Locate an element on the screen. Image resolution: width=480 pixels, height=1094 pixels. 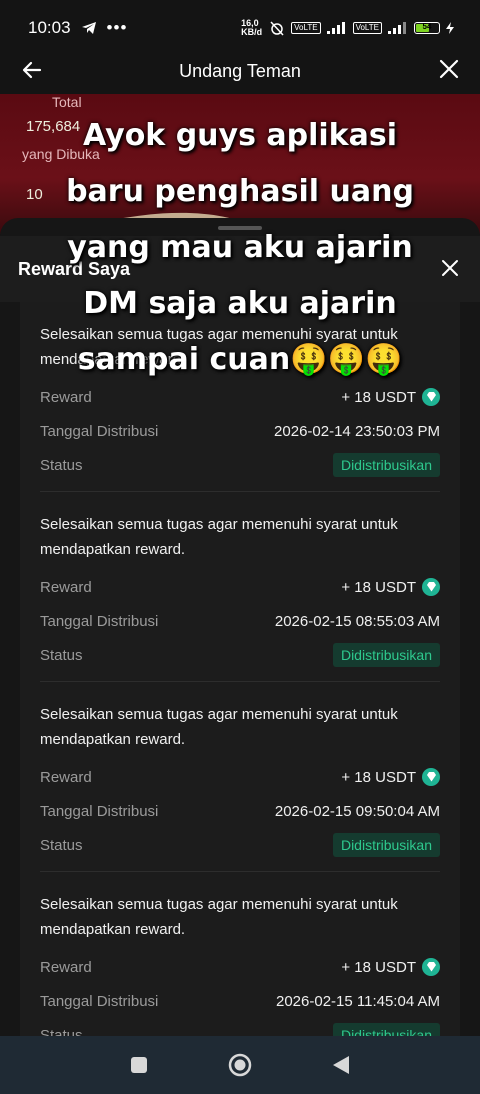
opened-label: yang Dibuka is located at coordinates (61, 154).